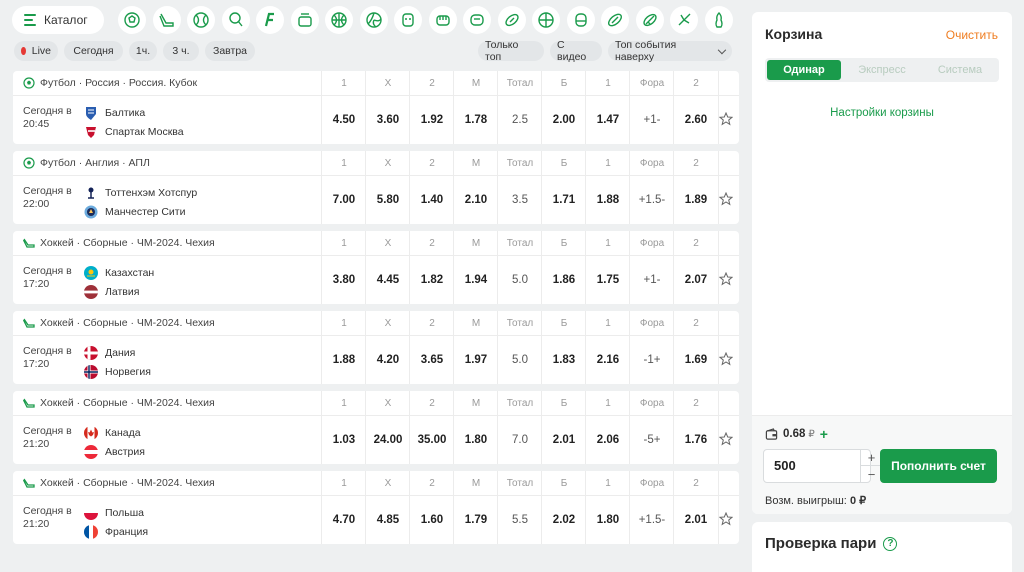  Describe the element at coordinates (140, 202) in the screenshot. I see `match-teams: Тоттенхэм Хотспур Манчестер Сити` at that location.